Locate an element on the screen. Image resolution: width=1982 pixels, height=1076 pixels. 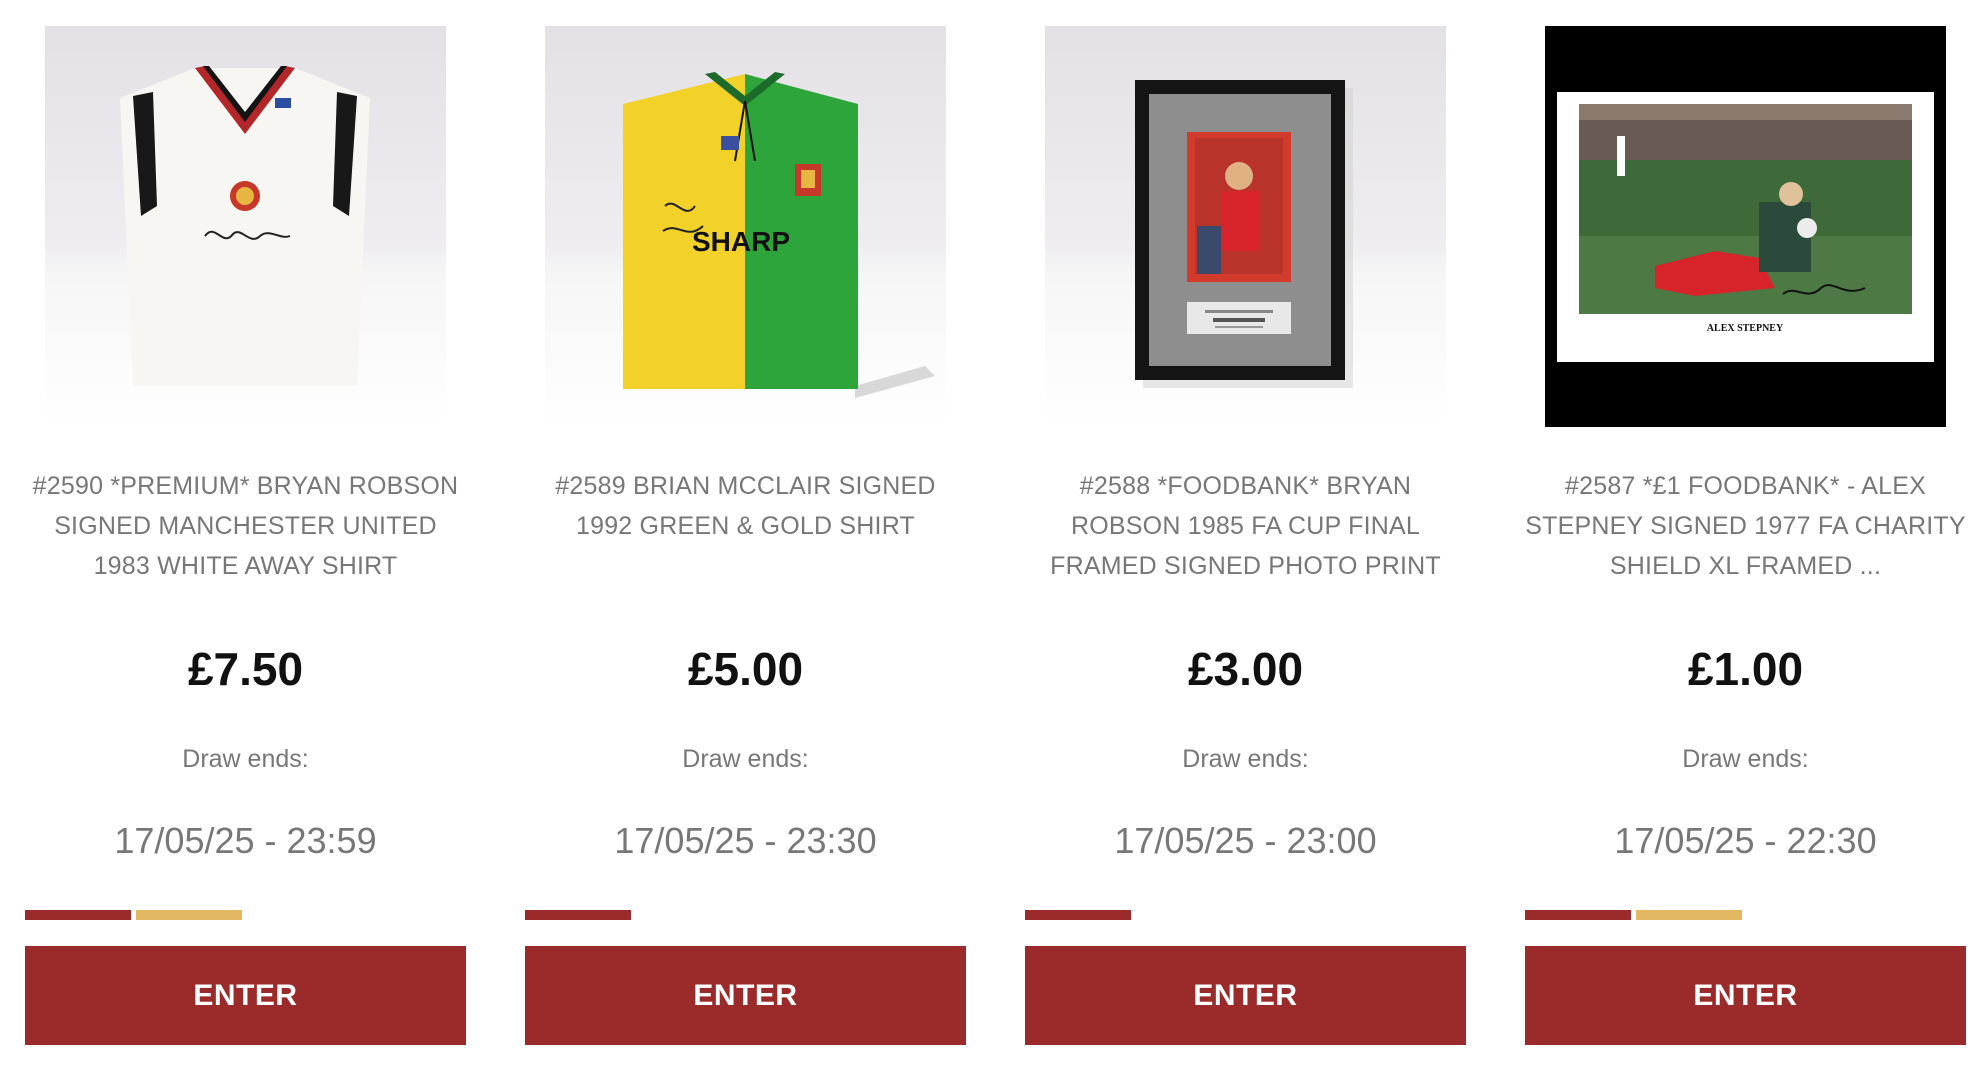
ticket-price: £3.00 is located at coordinates (1245, 669).